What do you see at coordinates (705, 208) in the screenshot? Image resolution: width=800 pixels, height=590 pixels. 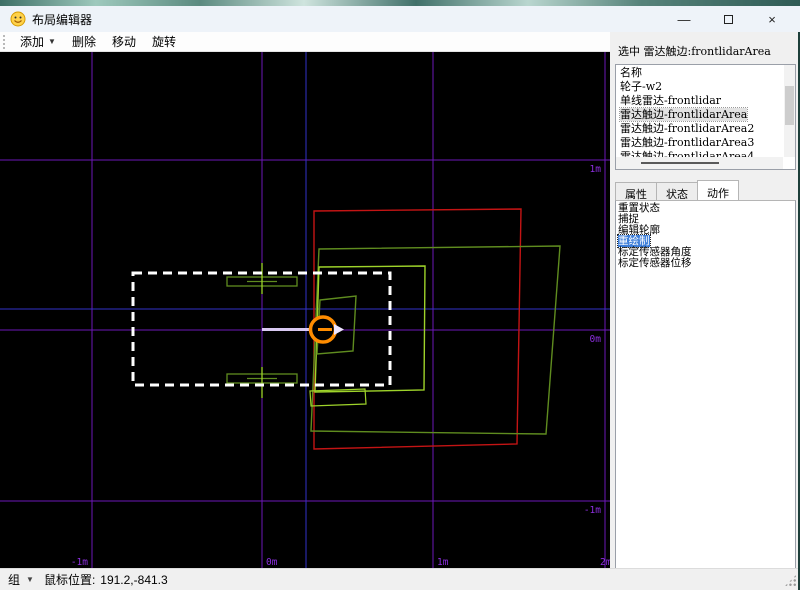 I see `action-list-item: 重置状态` at bounding box center [705, 208].